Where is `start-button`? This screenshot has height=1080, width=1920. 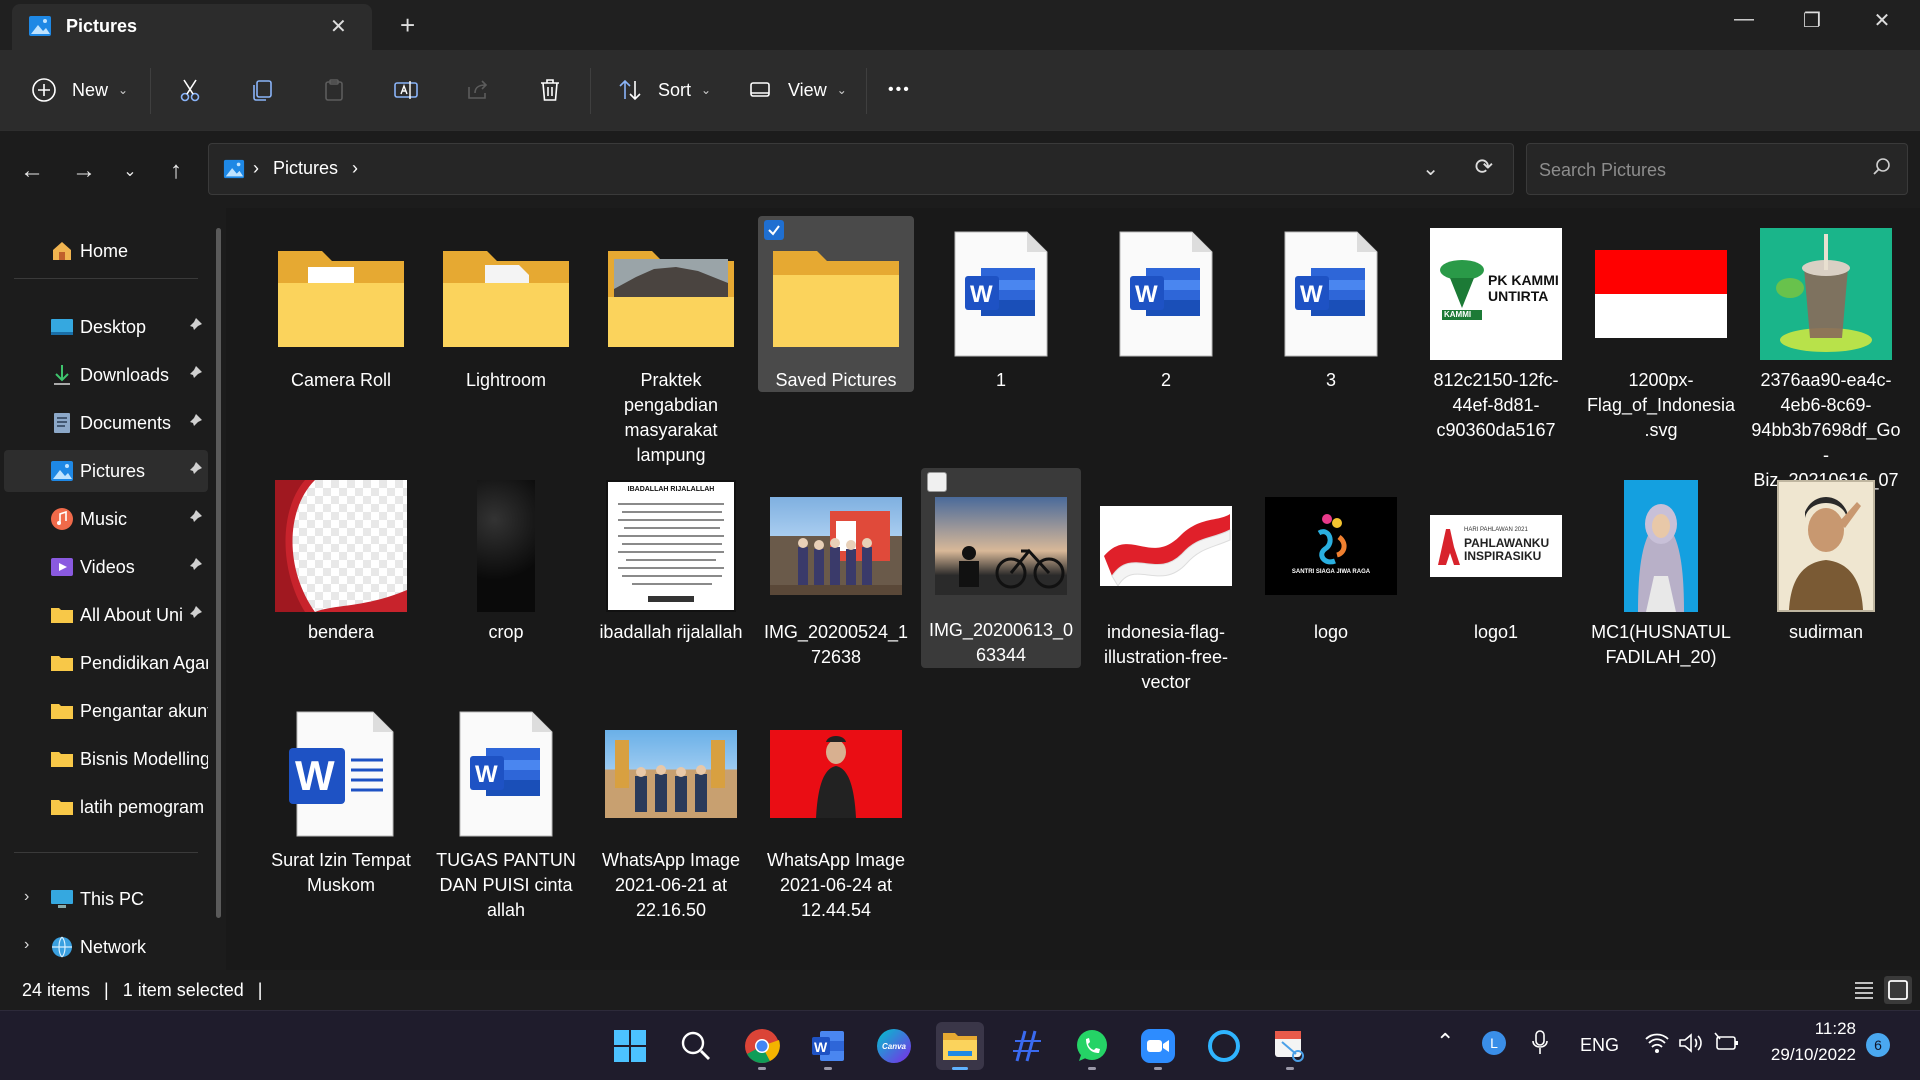 start-button is located at coordinates (630, 1046).